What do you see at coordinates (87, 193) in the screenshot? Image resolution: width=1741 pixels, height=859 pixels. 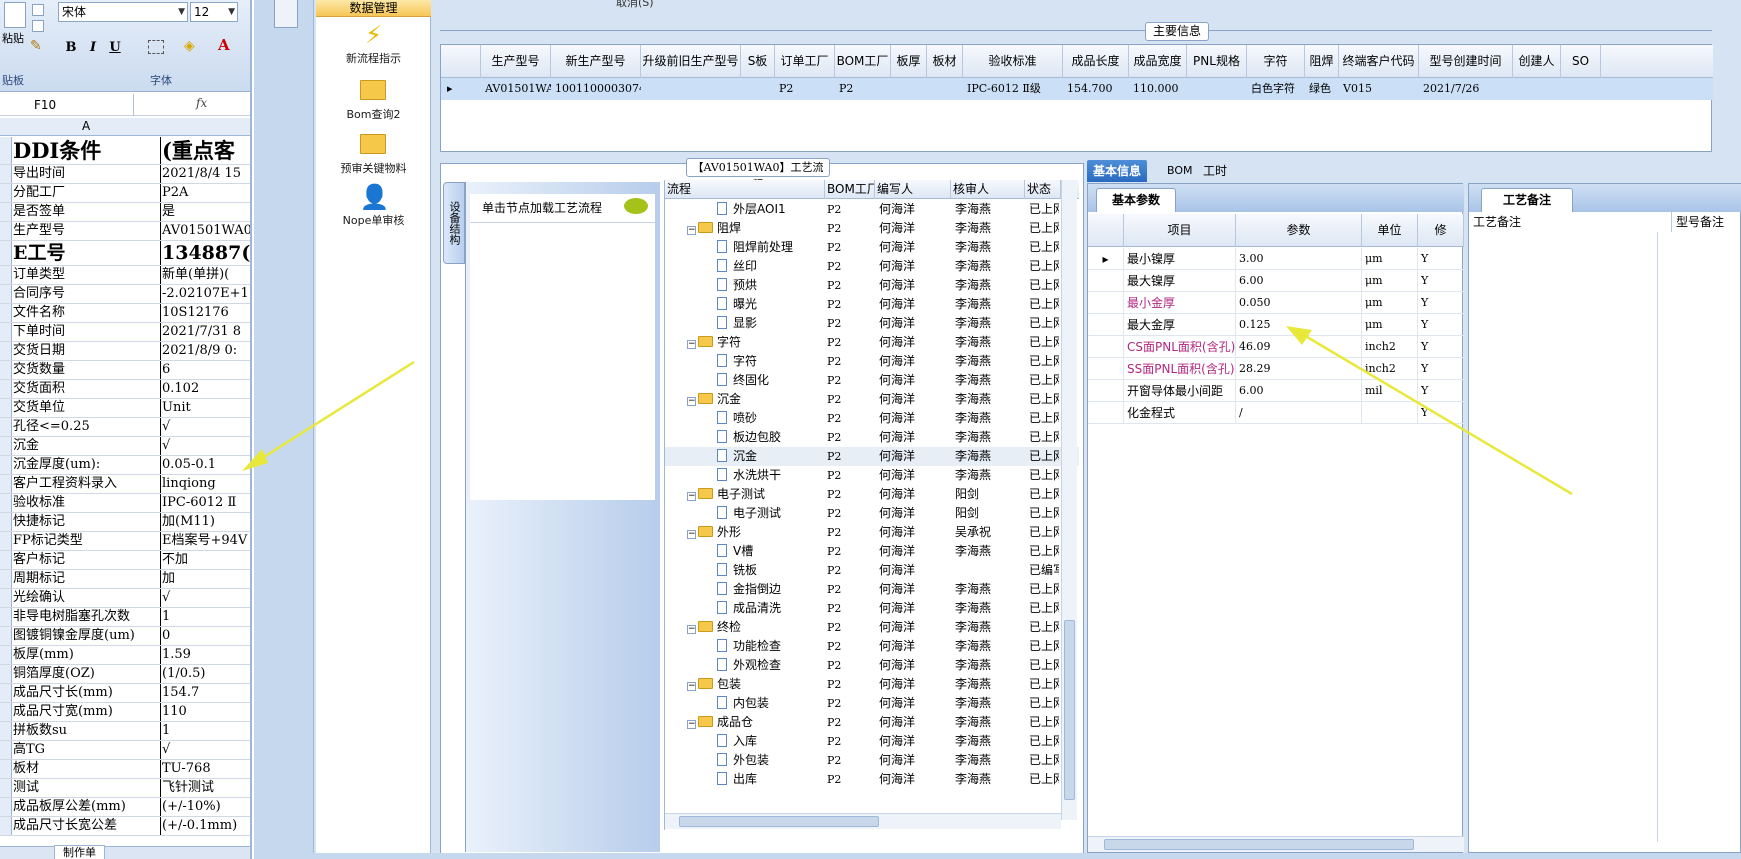 I see `cell-a: 分配工厂` at bounding box center [87, 193].